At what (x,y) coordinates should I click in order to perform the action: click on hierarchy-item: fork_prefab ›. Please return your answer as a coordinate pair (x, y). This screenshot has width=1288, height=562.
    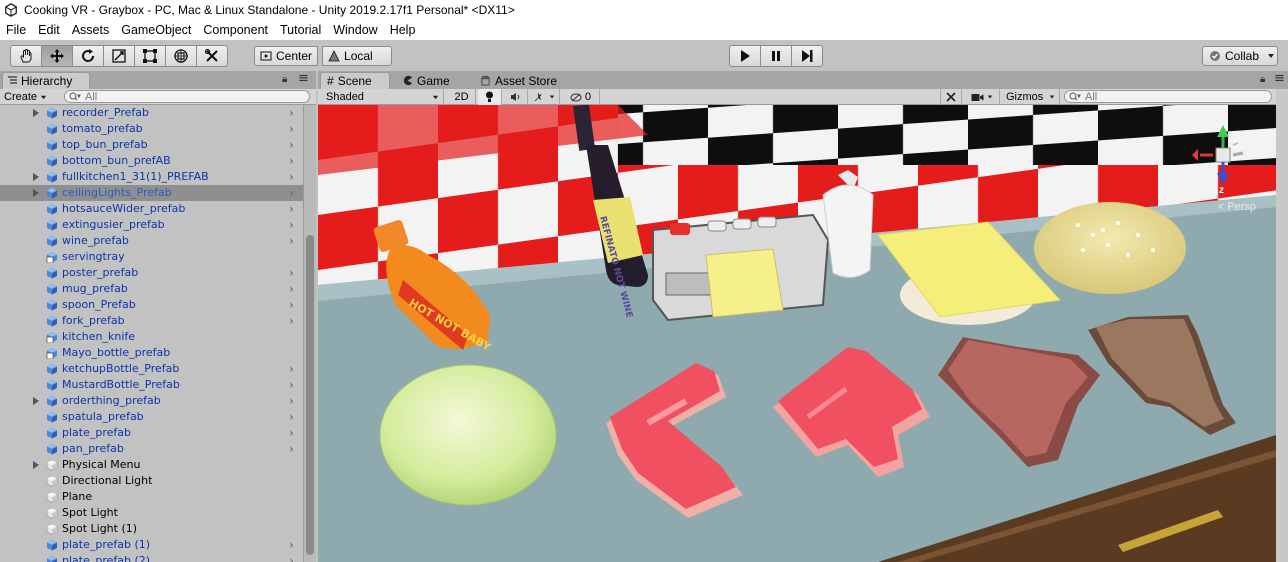
    Looking at the image, I should click on (151, 321).